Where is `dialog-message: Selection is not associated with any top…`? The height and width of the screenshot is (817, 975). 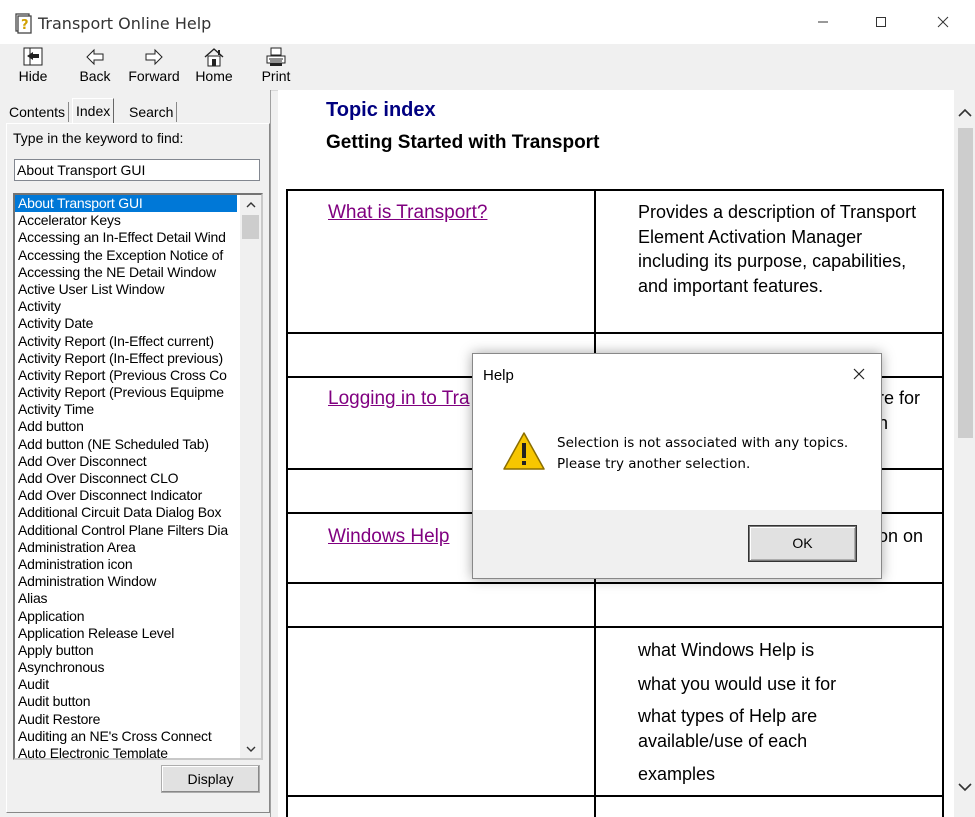
dialog-message: Selection is not associated with any top… is located at coordinates (702, 454).